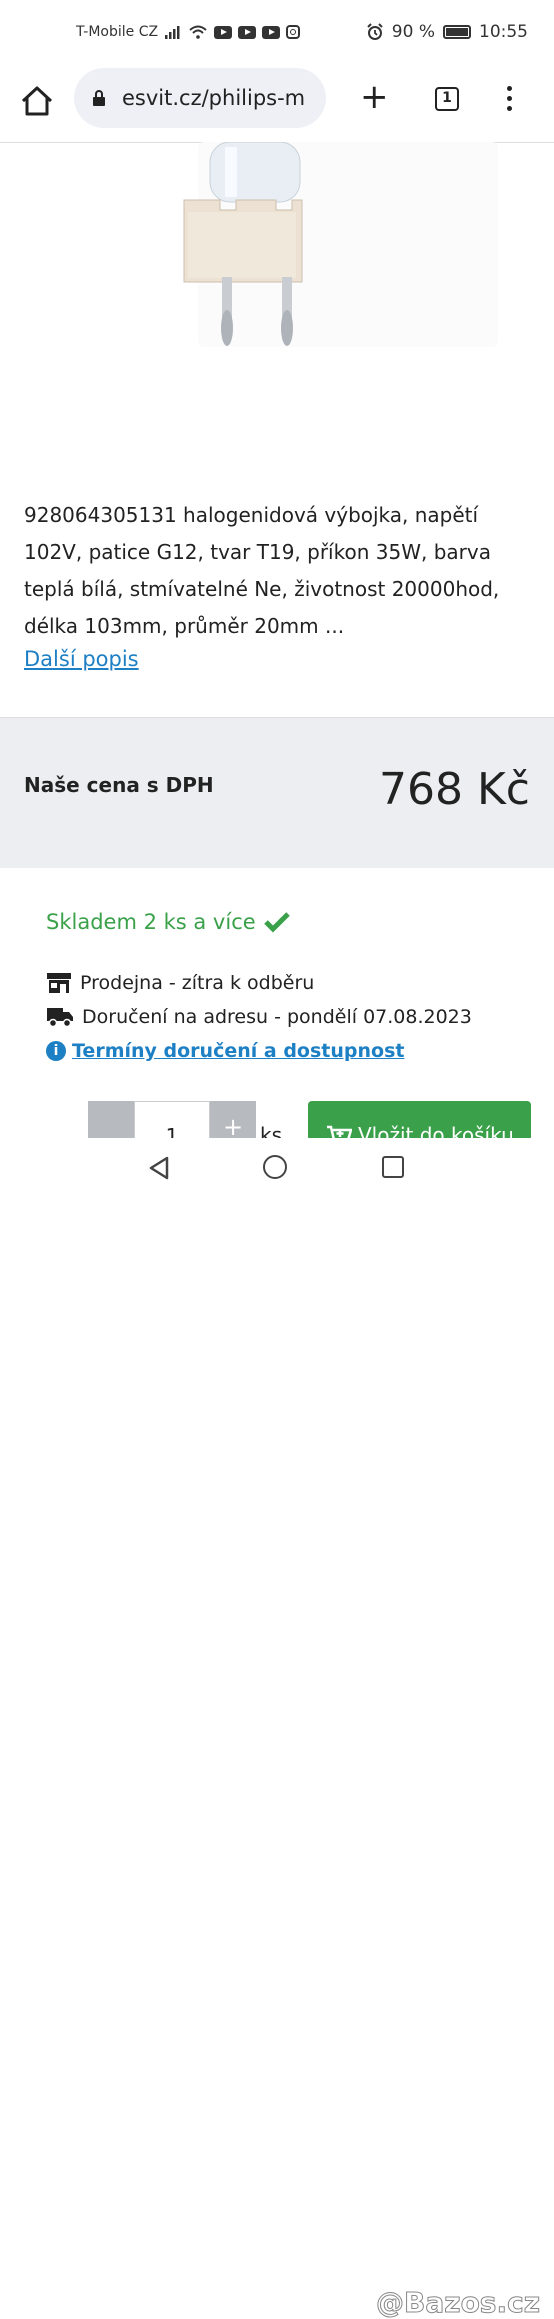  I want to click on browser-toolbar: esvit.cz/philips-m + 1, so click(277, 105).